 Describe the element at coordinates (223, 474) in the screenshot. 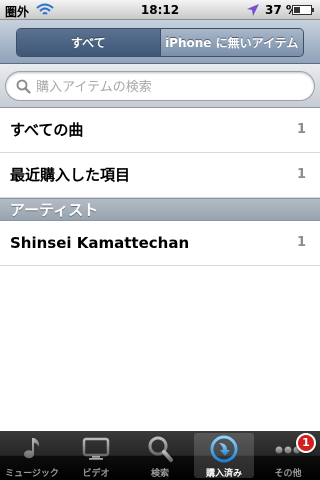

I see `tab-label: 購入済み` at that location.